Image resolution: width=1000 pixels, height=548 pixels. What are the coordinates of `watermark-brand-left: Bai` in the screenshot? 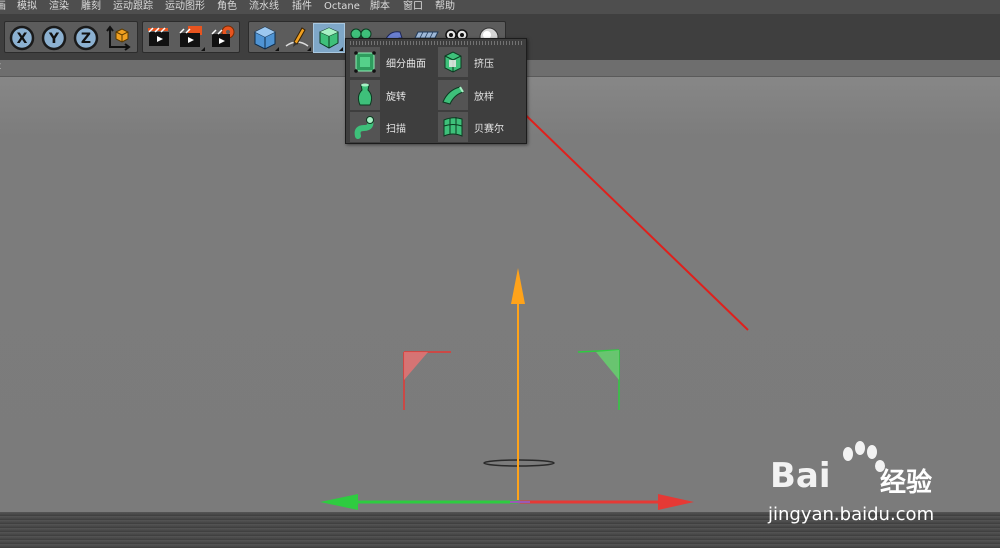 It's located at (800, 476).